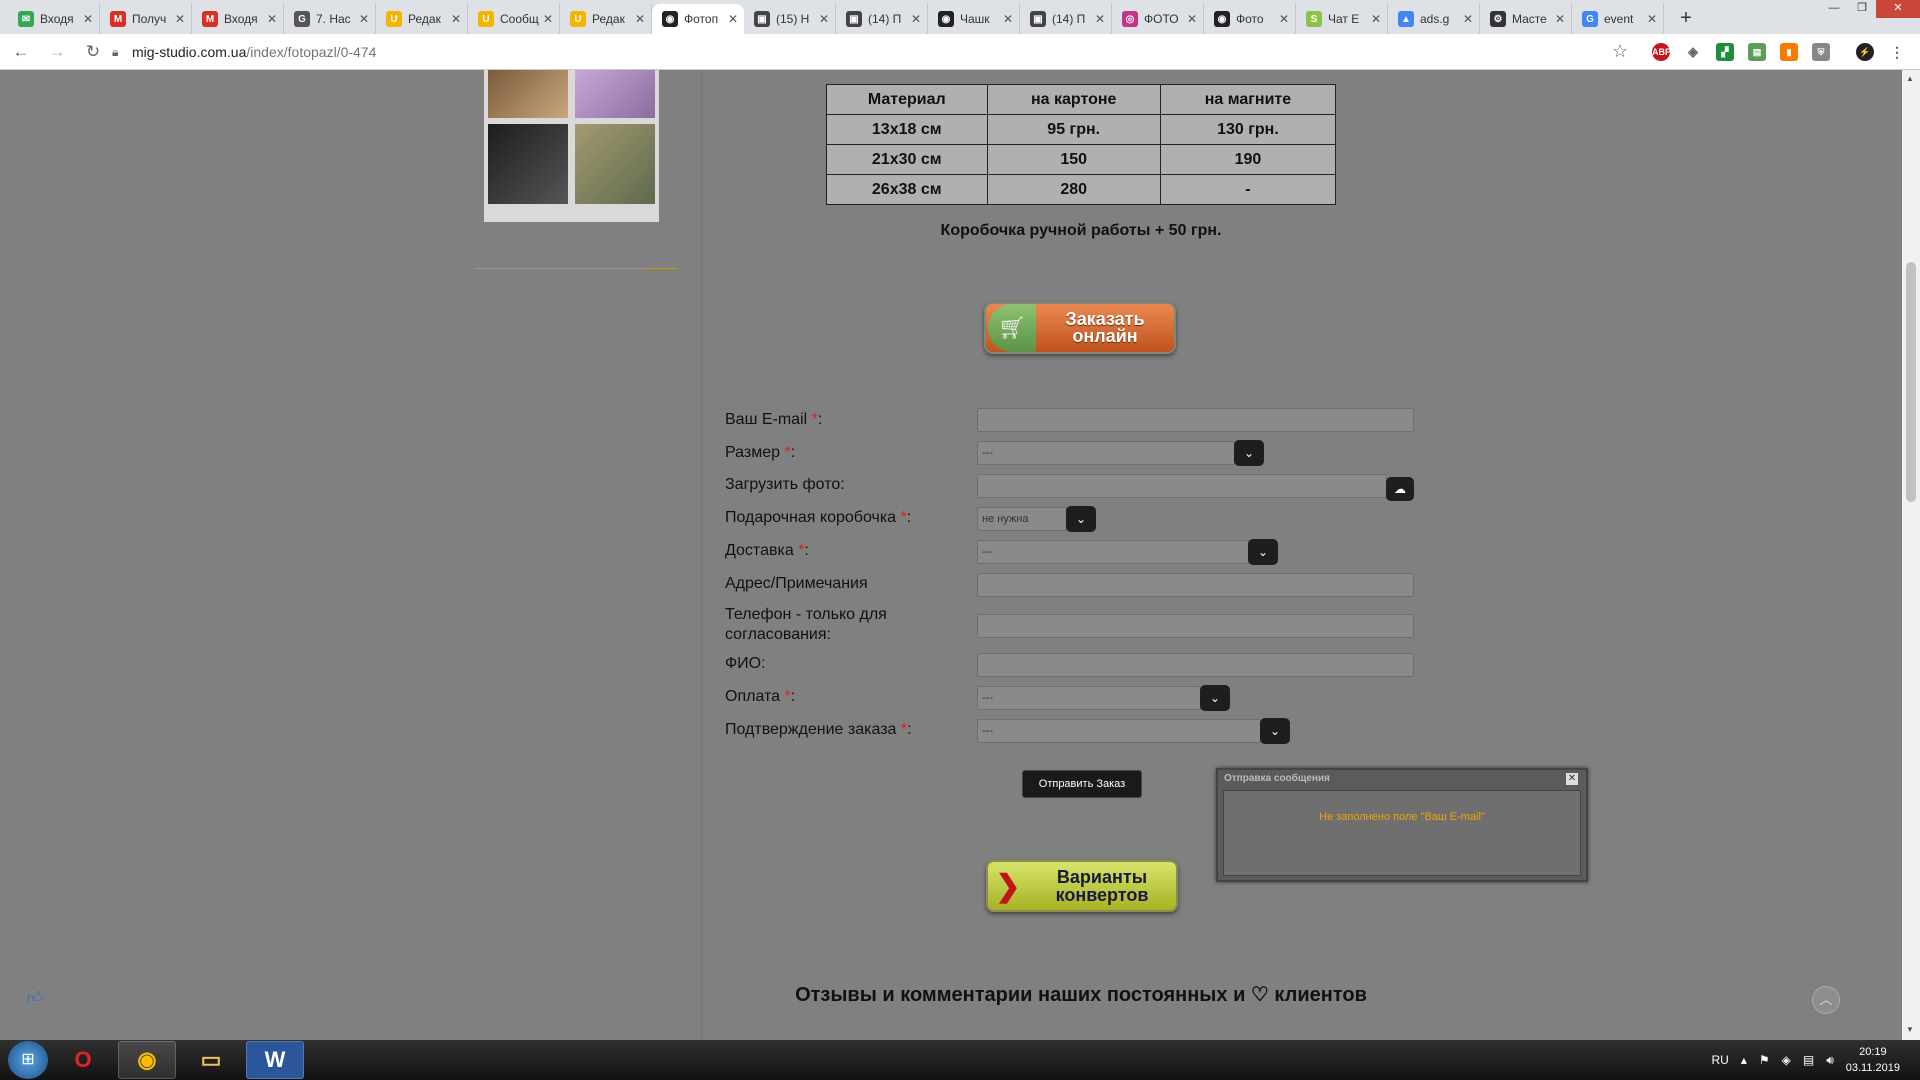 Image resolution: width=1920 pixels, height=1080 pixels. What do you see at coordinates (1830, 1060) in the screenshot?
I see `volume-icon: 🔊︎` at bounding box center [1830, 1060].